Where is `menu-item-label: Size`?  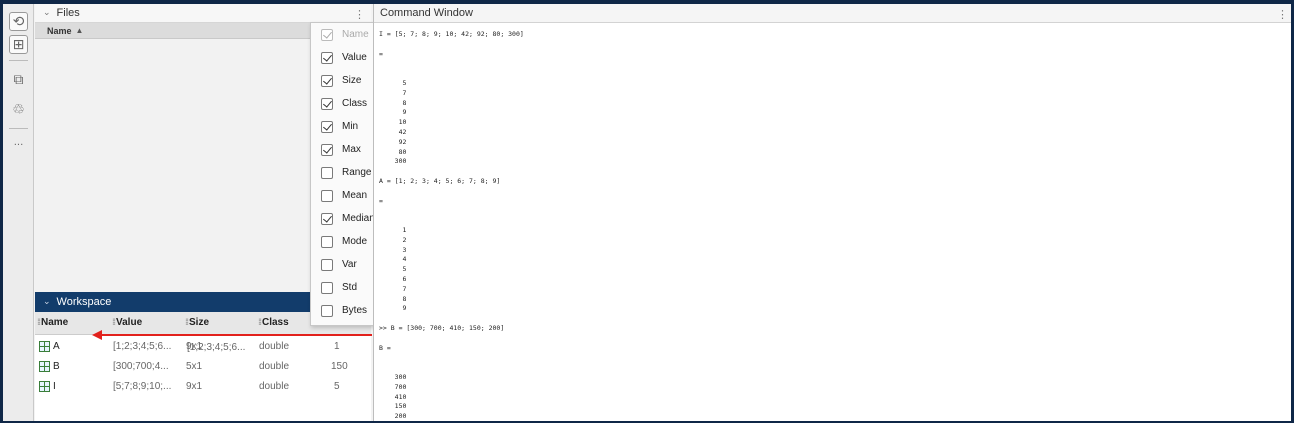
menu-item-label: Size is located at coordinates (352, 80).